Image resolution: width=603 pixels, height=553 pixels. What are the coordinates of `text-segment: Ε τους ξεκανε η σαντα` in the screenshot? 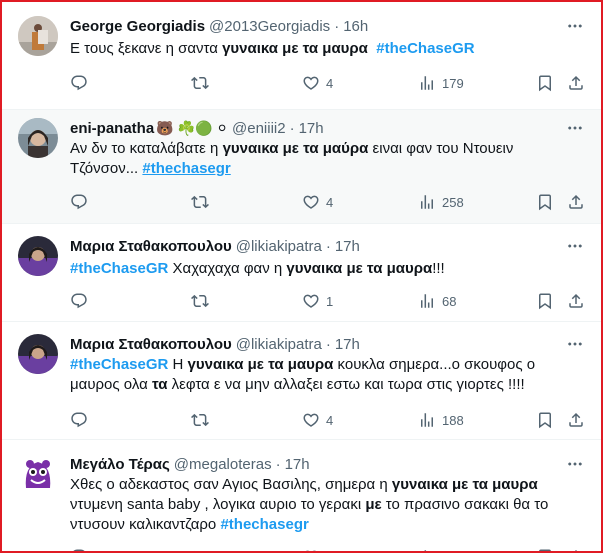 It's located at (146, 48).